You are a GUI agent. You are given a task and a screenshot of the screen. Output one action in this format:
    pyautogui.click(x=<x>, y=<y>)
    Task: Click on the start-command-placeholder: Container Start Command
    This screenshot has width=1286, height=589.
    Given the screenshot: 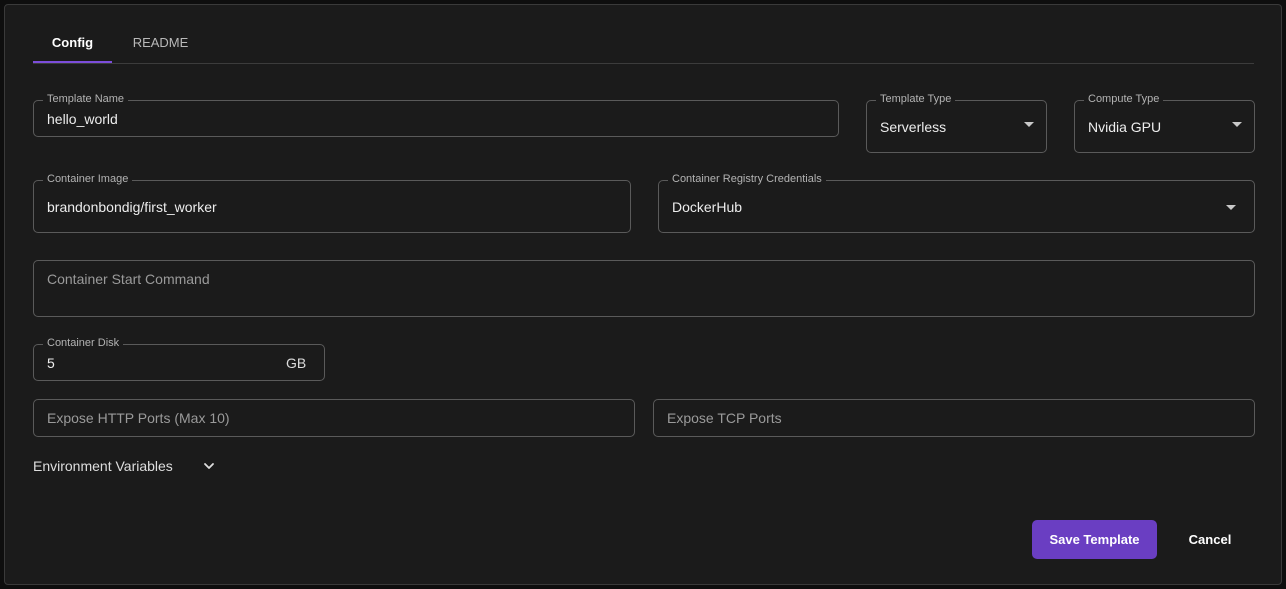 What is the action you would take?
    pyautogui.click(x=128, y=279)
    